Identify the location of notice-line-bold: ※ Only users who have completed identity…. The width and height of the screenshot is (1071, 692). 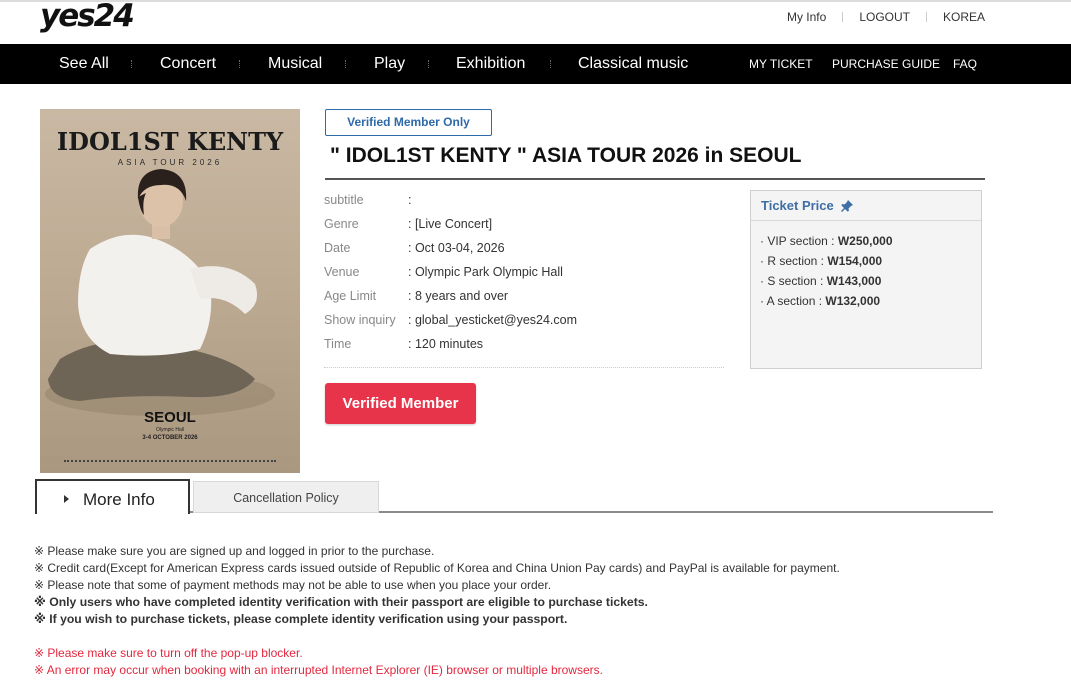
(341, 602).